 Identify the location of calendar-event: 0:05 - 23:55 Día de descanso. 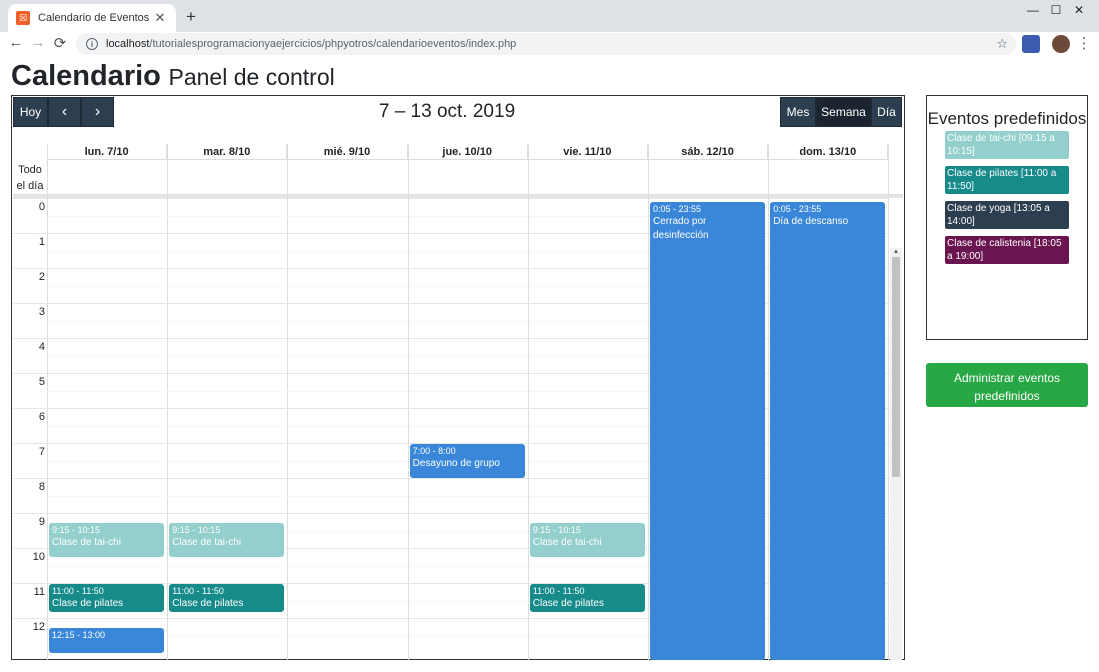
(828, 430).